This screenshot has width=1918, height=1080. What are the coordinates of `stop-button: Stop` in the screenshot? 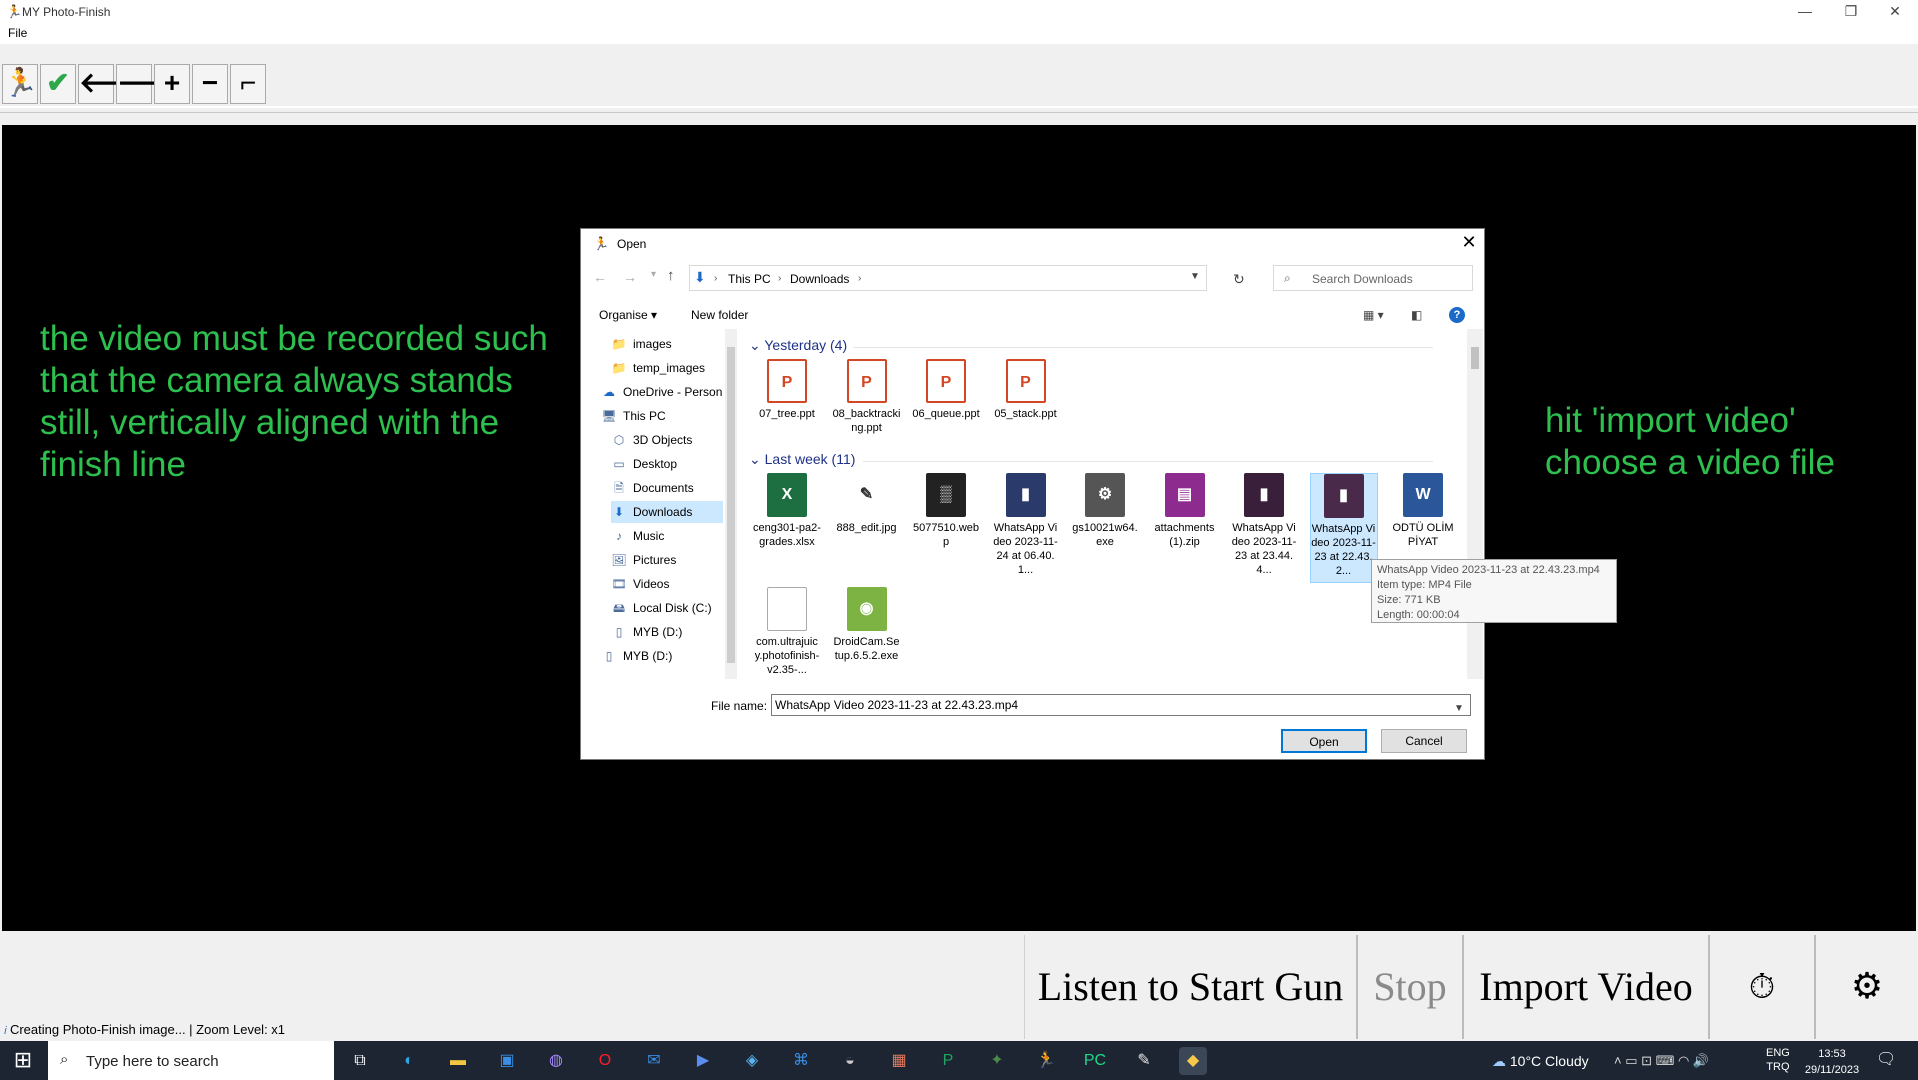 It's located at (1409, 987).